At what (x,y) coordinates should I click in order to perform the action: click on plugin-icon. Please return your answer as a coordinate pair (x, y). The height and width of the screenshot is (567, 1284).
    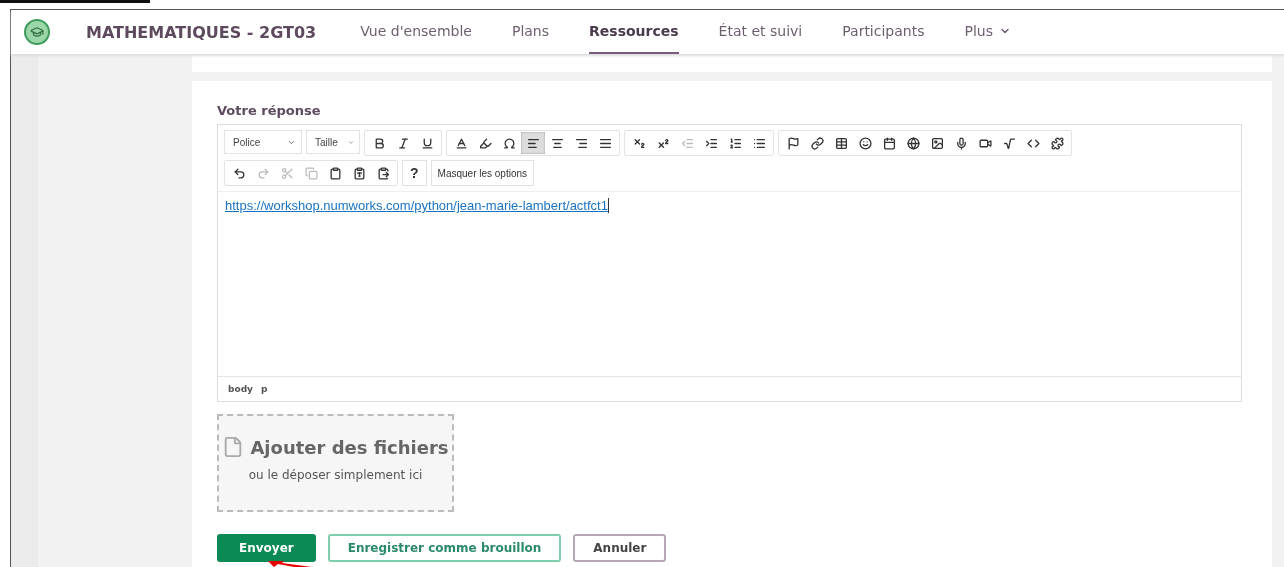
    Looking at the image, I should click on (1057, 143).